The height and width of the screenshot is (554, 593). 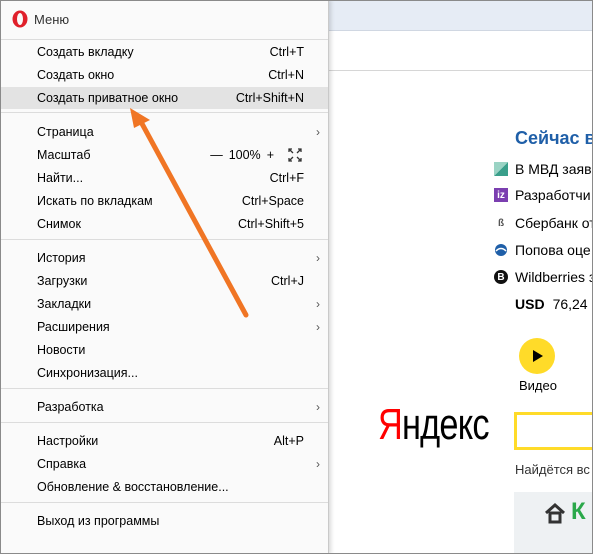 I want to click on menu-item-label: Искать по вкладкам, so click(x=95, y=201).